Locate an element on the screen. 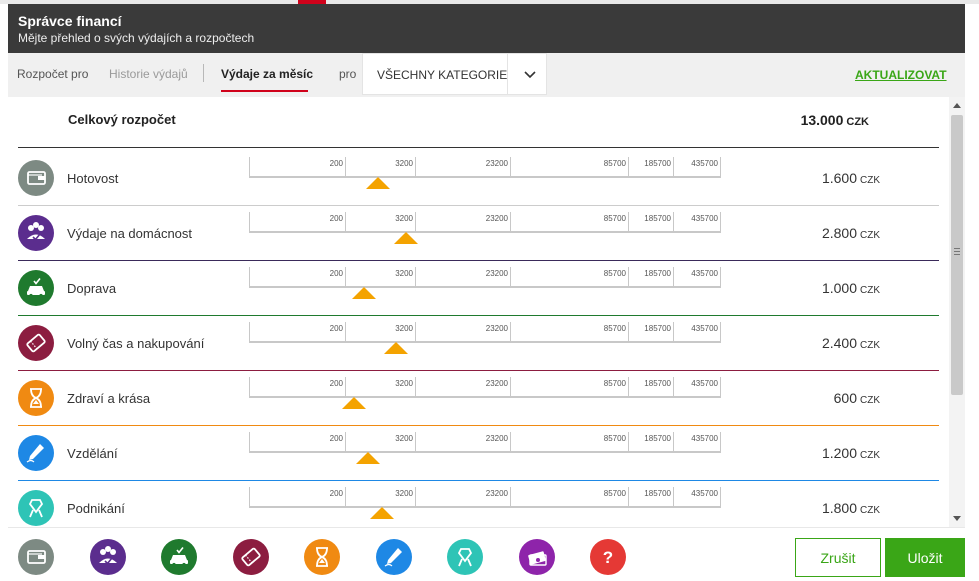 This screenshot has width=979, height=581. category-amount: 2.800 CZK is located at coordinates (851, 233).